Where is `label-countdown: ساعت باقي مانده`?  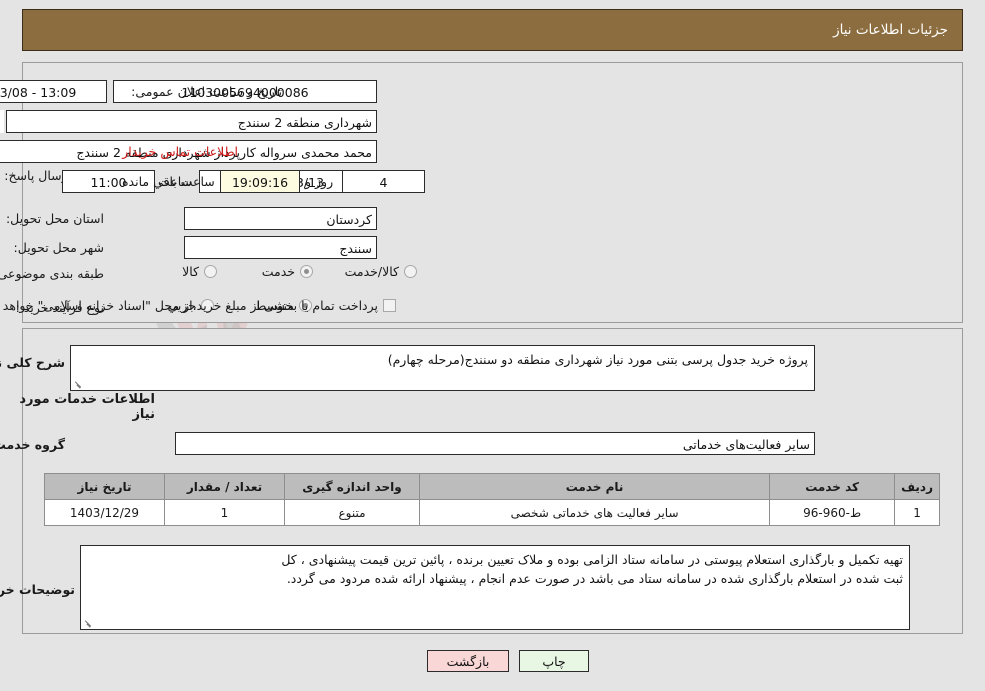
label-countdown: ساعت باقي مانده is located at coordinates (168, 181).